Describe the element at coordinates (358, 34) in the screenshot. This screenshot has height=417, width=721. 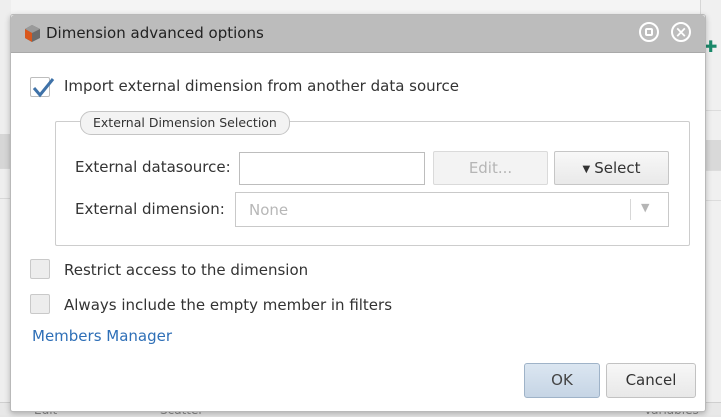
I see `dialog-titlebar: Dimension advanced options ×` at that location.